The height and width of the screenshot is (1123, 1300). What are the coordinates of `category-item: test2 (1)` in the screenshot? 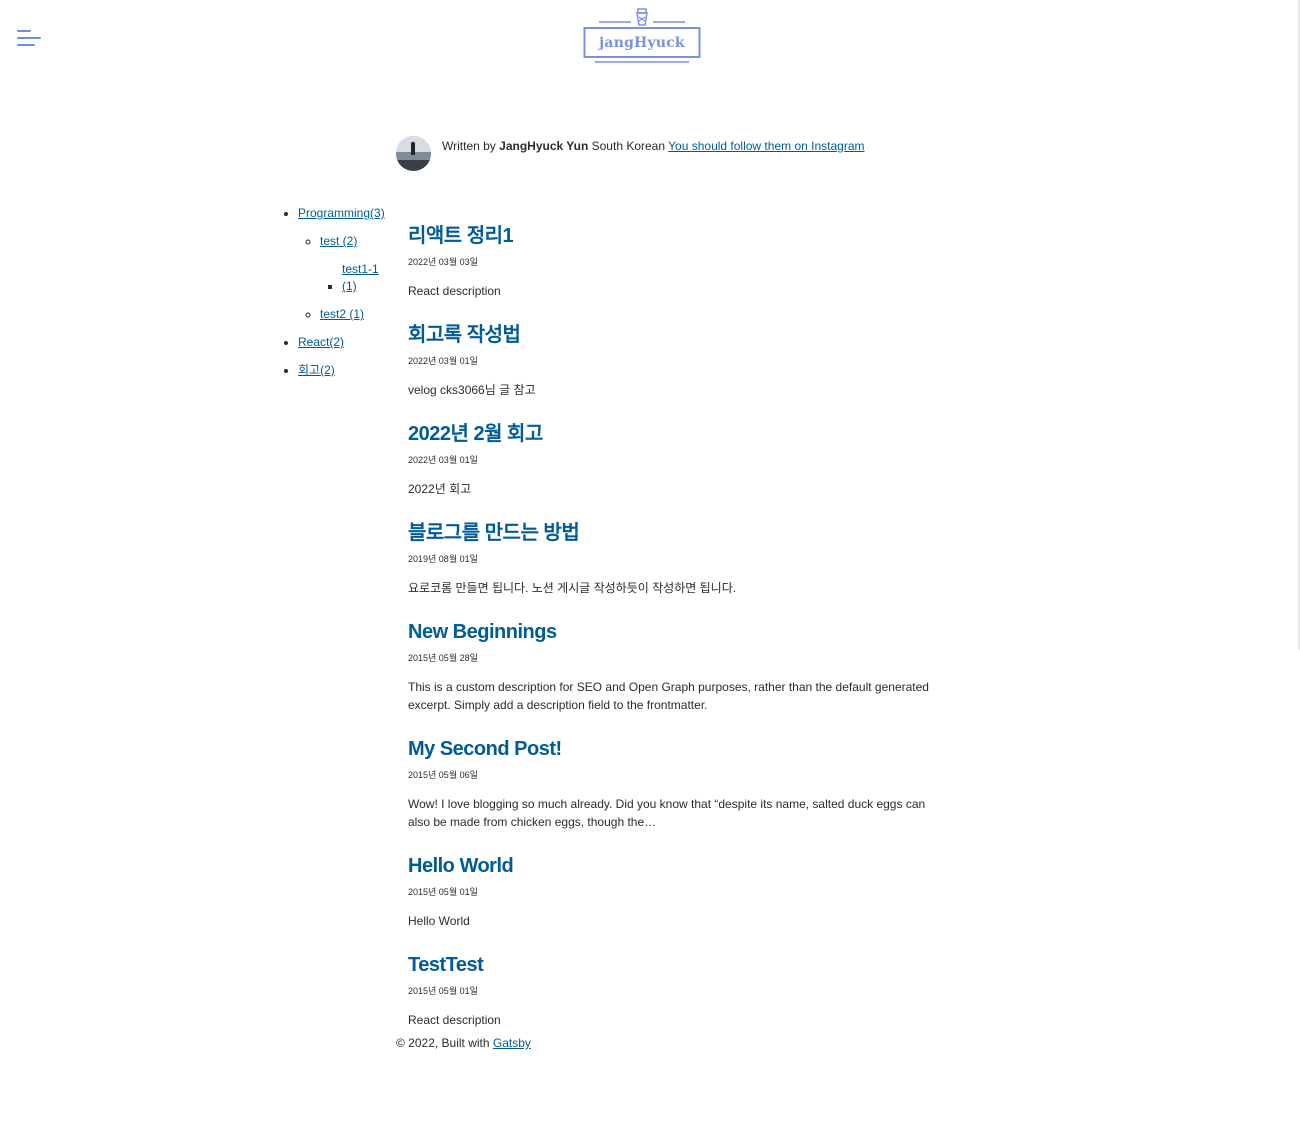 It's located at (358, 314).